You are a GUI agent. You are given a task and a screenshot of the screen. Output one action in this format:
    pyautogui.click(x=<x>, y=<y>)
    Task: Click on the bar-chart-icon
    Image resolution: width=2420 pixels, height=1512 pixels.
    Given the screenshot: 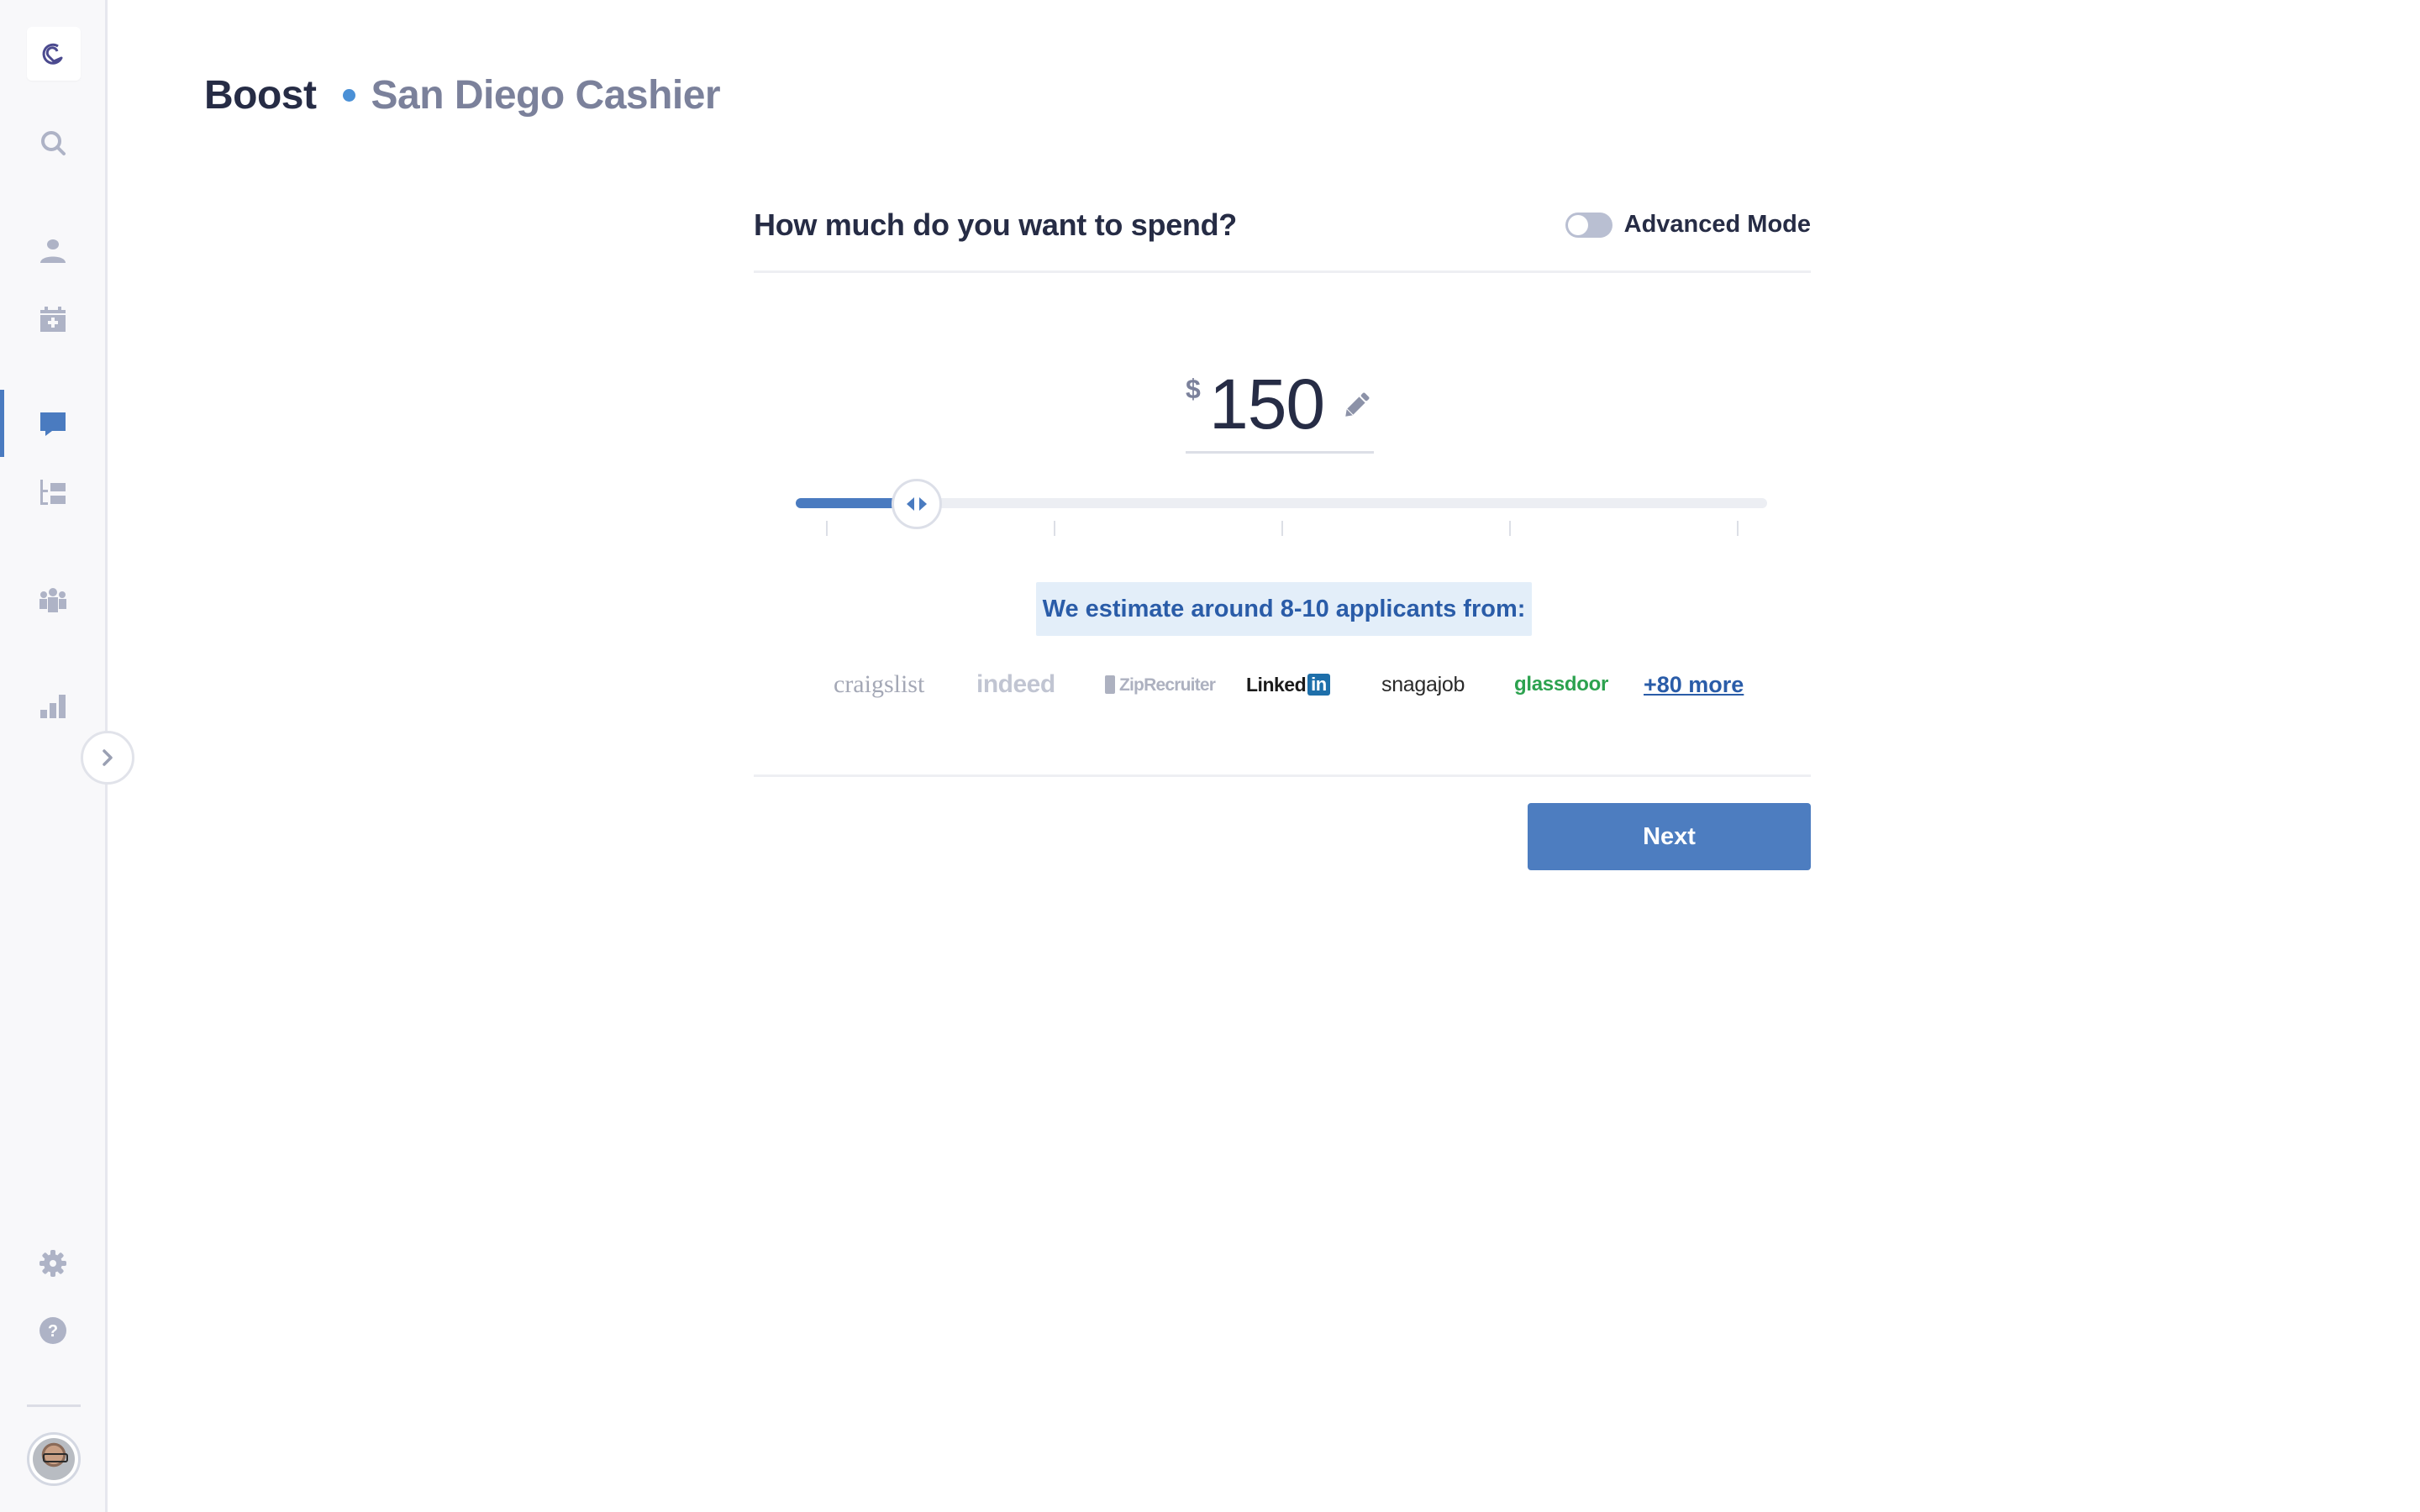 What is the action you would take?
    pyautogui.click(x=52, y=706)
    